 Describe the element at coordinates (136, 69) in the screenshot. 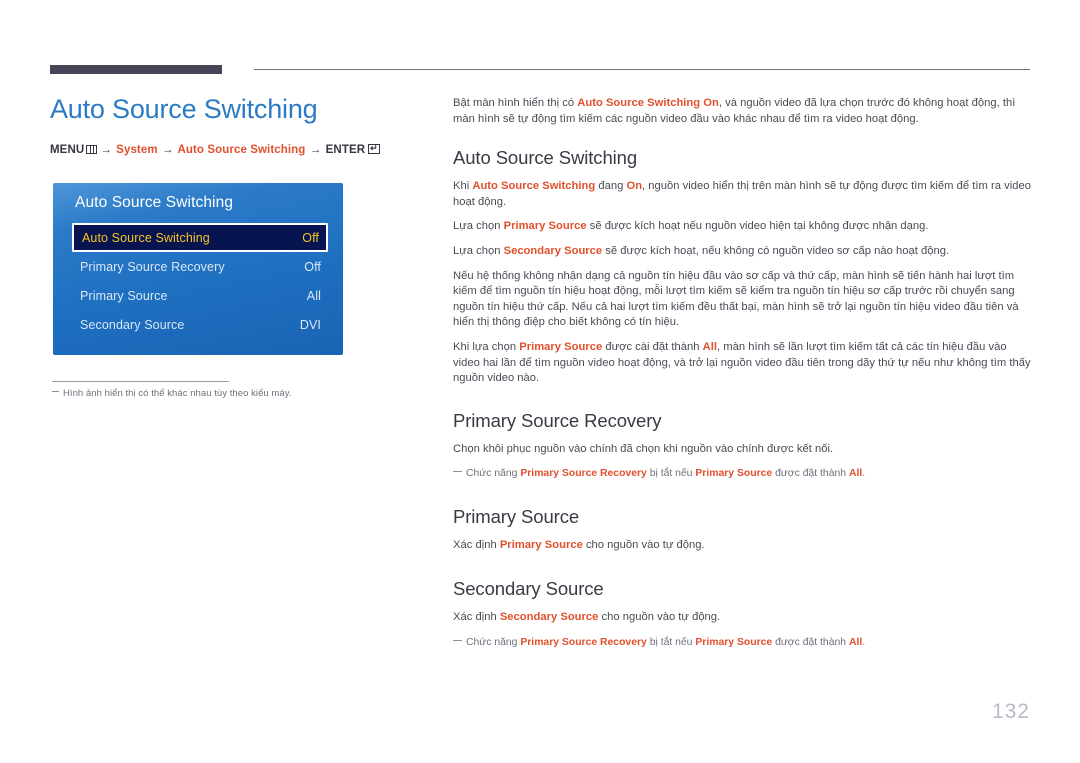

I see `header-rule-thick` at that location.